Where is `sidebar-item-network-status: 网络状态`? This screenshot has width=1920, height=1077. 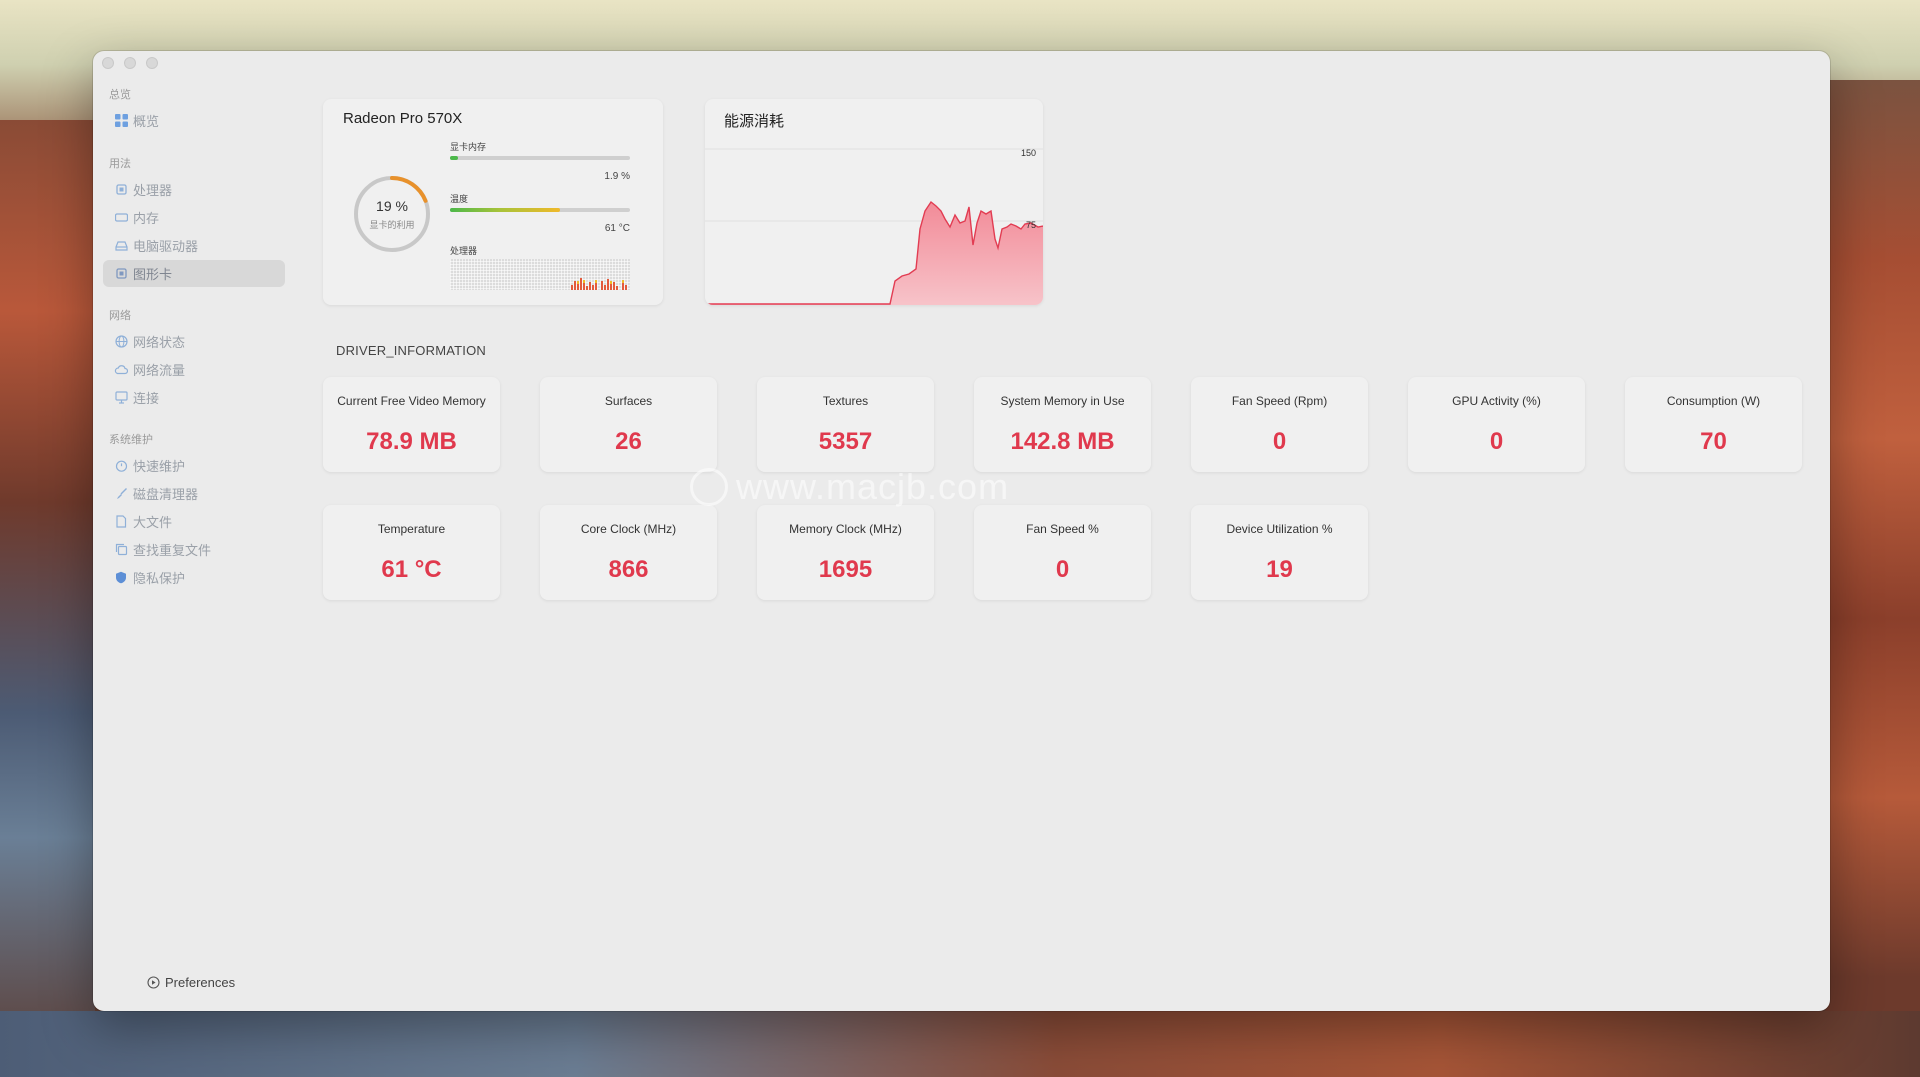 sidebar-item-network-status: 网络状态 is located at coordinates (194, 341).